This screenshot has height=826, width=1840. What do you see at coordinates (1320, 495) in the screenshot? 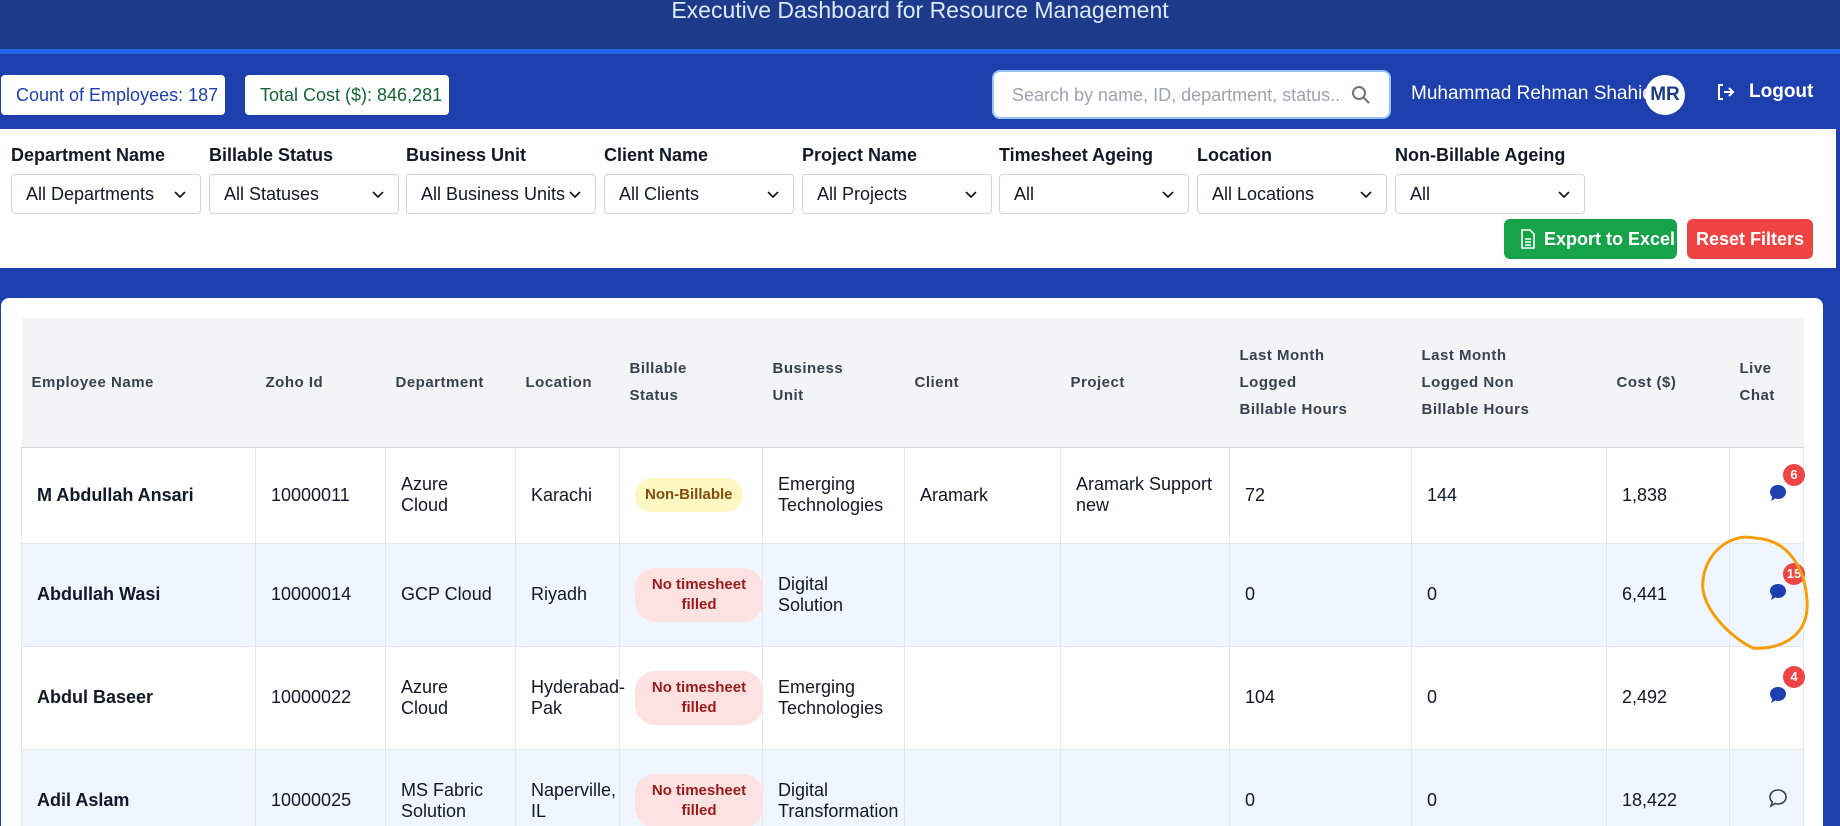
I see `billable-hours: 72` at bounding box center [1320, 495].